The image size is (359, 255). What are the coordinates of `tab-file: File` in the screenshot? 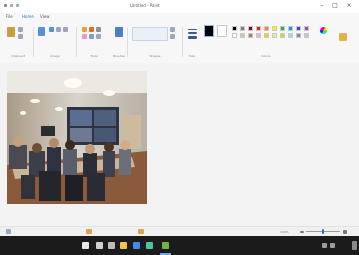 It's located at (9, 16).